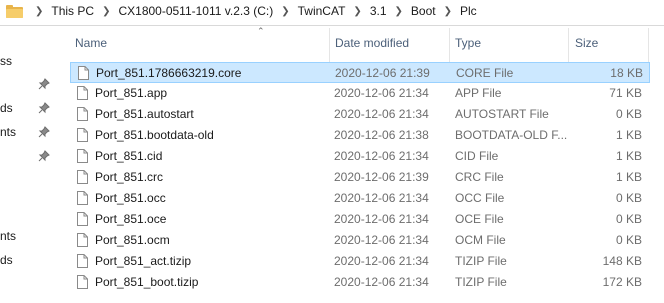  Describe the element at coordinates (478, 93) in the screenshot. I see `file-type: APP File` at that location.